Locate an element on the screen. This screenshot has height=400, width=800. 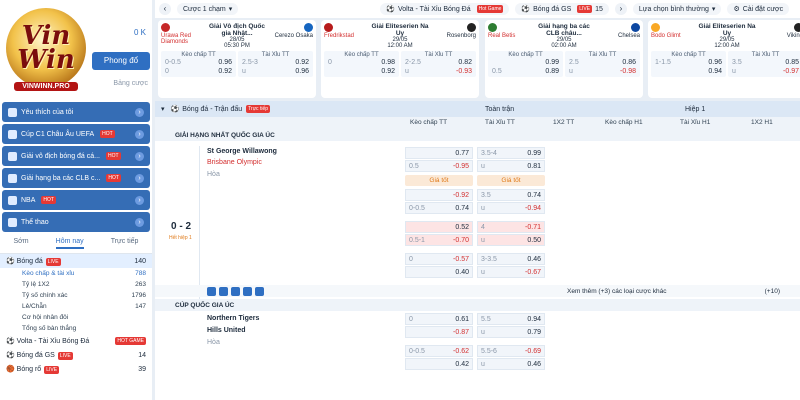
odds-cell: 0-0.5 0.74 is located at coordinates (439, 208).